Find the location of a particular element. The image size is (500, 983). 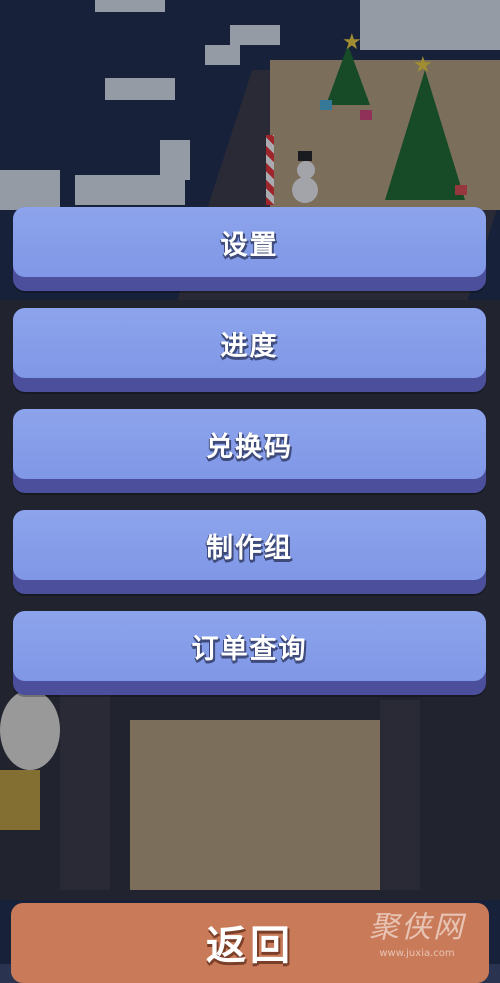

watermark-url: www.juxia.com is located at coordinates (417, 953).